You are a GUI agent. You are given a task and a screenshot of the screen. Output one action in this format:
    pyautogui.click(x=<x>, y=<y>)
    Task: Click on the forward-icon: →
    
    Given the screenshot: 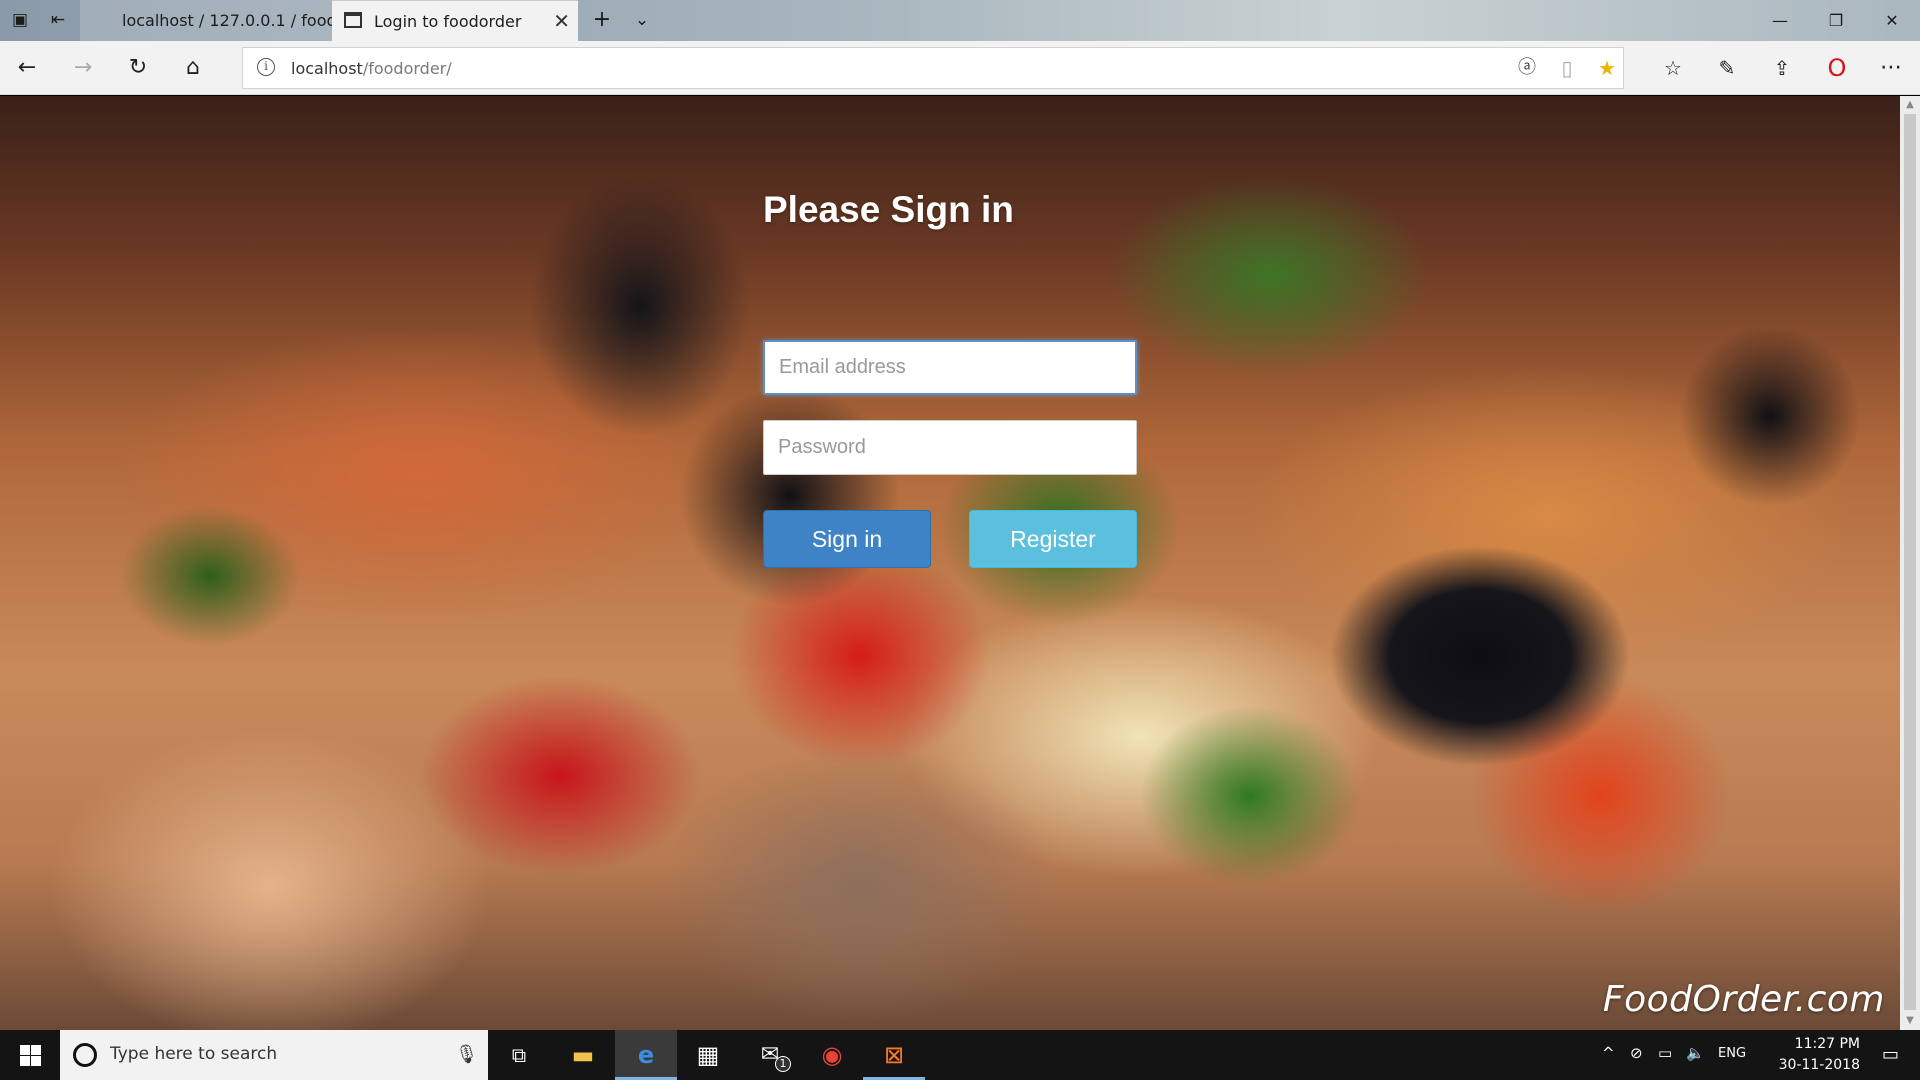 What is the action you would take?
    pyautogui.click(x=83, y=68)
    